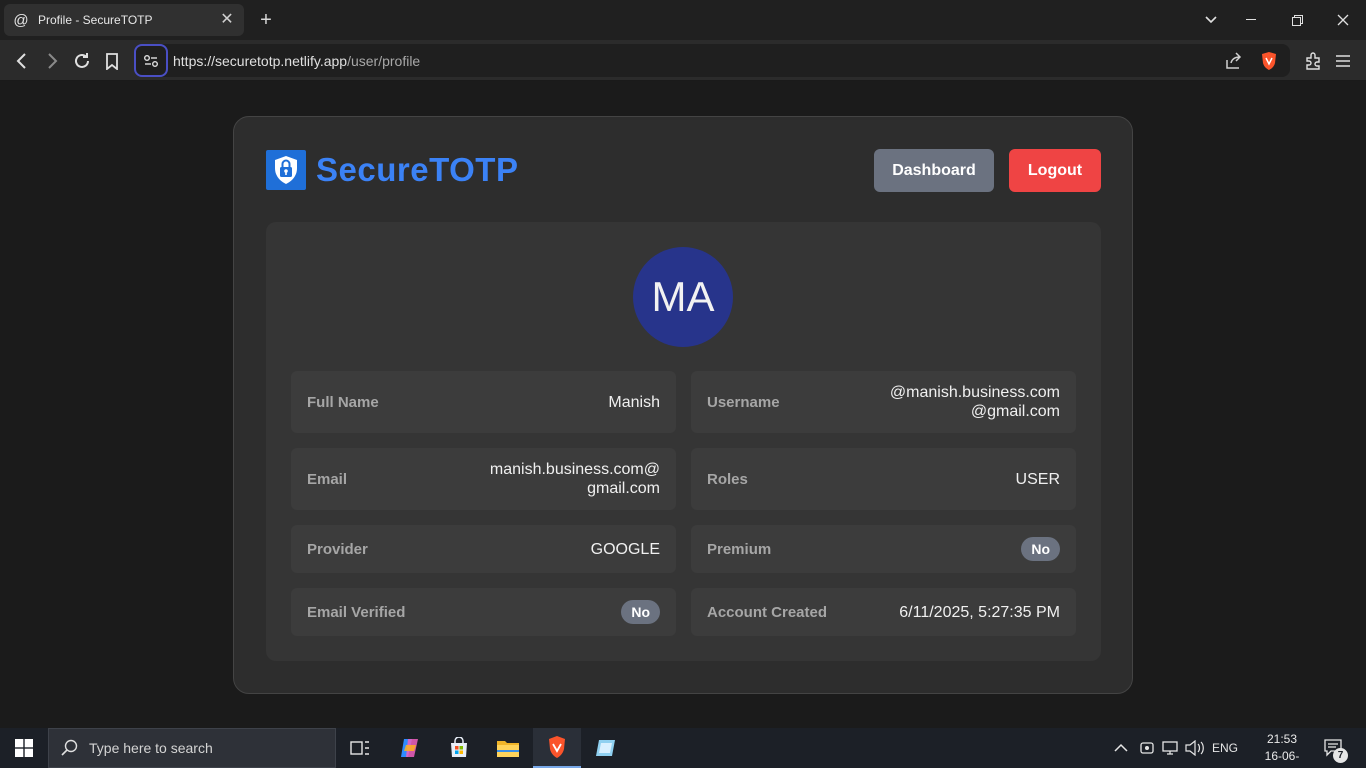 The height and width of the screenshot is (768, 1366). What do you see at coordinates (95, 20) in the screenshot?
I see `tab-title: Profile - SecureTOTP` at bounding box center [95, 20].